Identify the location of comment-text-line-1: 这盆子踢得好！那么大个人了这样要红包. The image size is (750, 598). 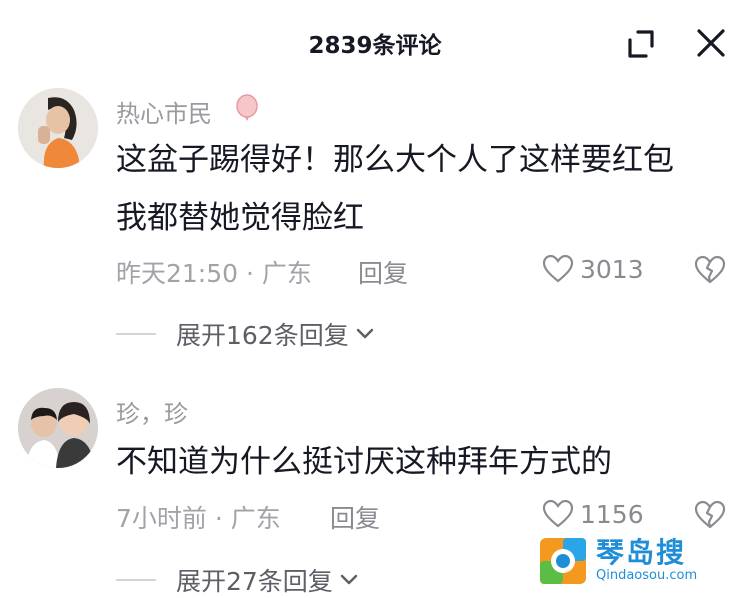
(395, 160).